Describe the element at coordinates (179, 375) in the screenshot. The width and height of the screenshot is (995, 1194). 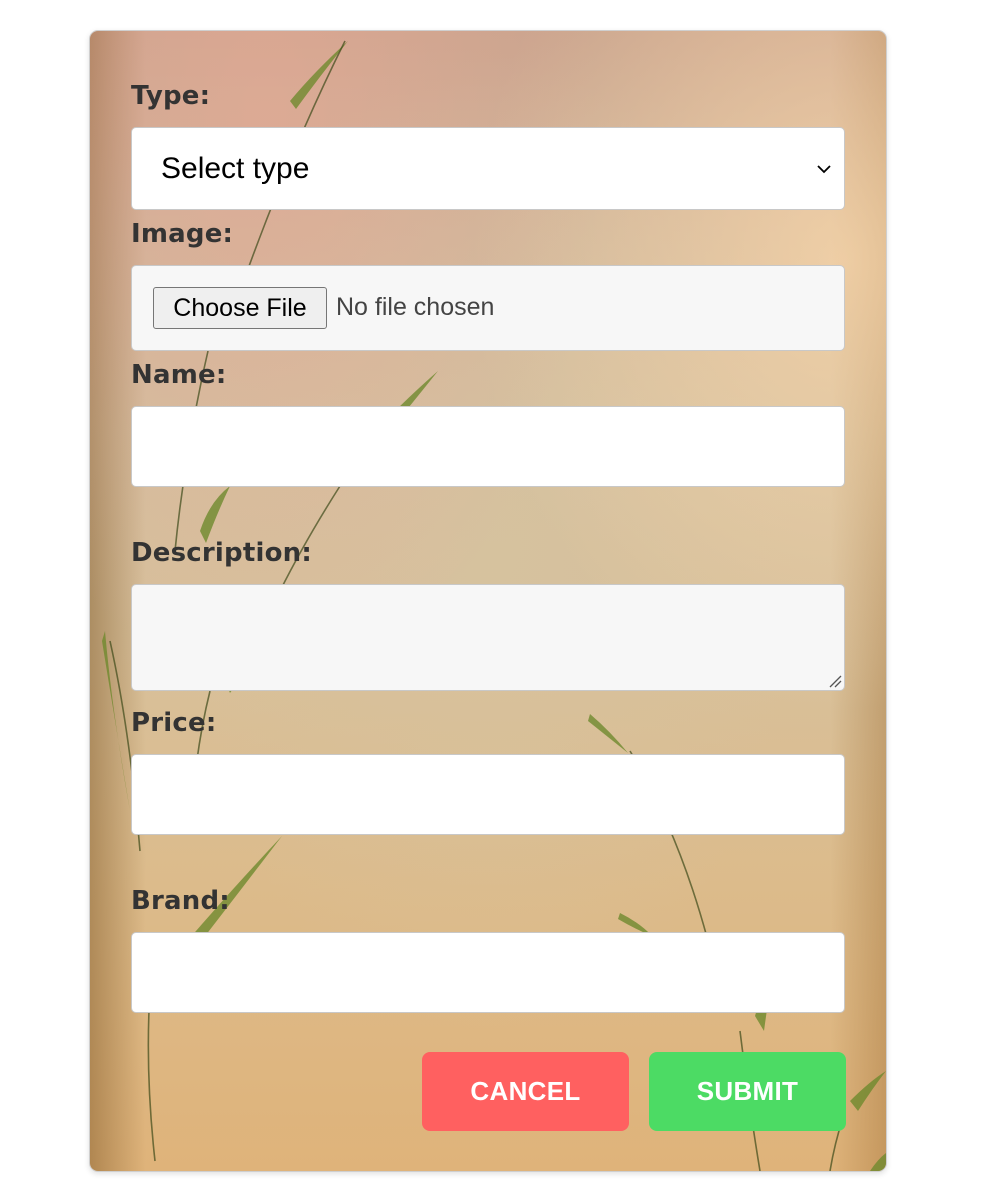
I see `name-label: Name:` at that location.